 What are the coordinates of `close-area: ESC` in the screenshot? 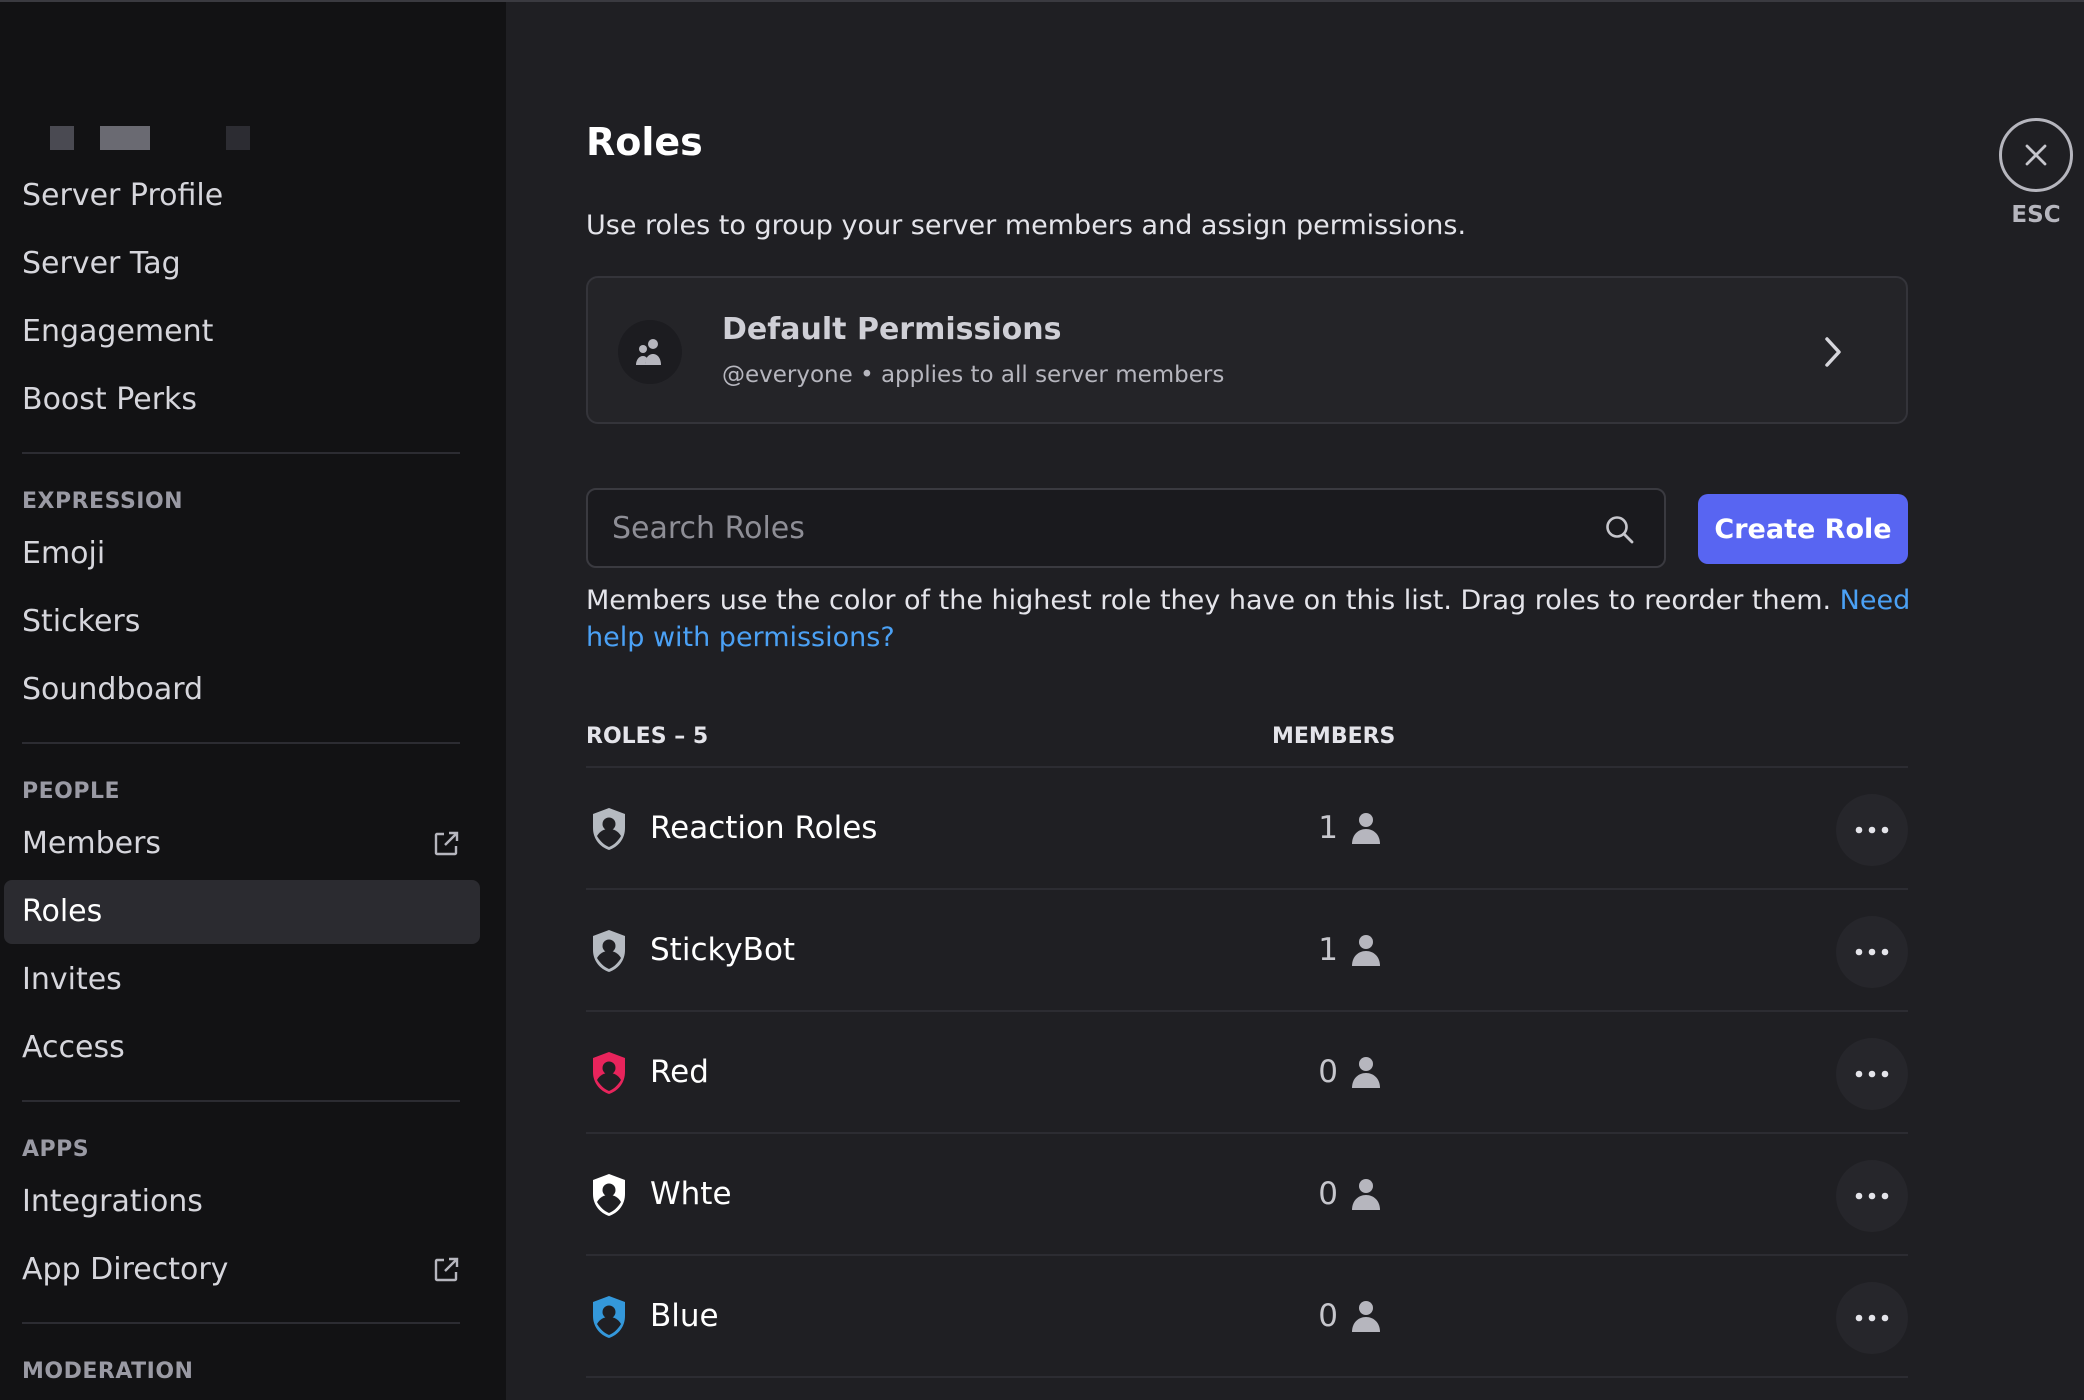 It's located at (2035, 173).